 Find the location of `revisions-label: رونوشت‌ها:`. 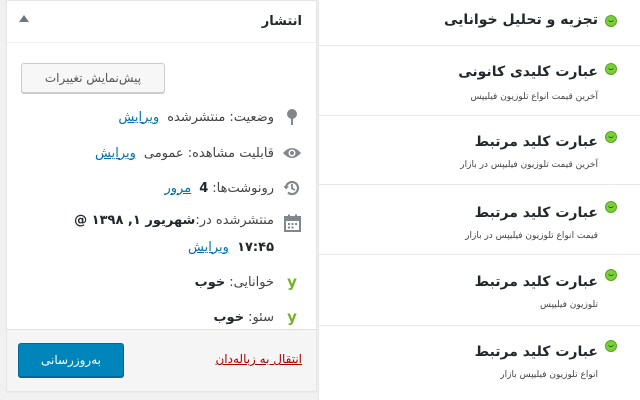

revisions-label: رونوشت‌ها: is located at coordinates (243, 188).